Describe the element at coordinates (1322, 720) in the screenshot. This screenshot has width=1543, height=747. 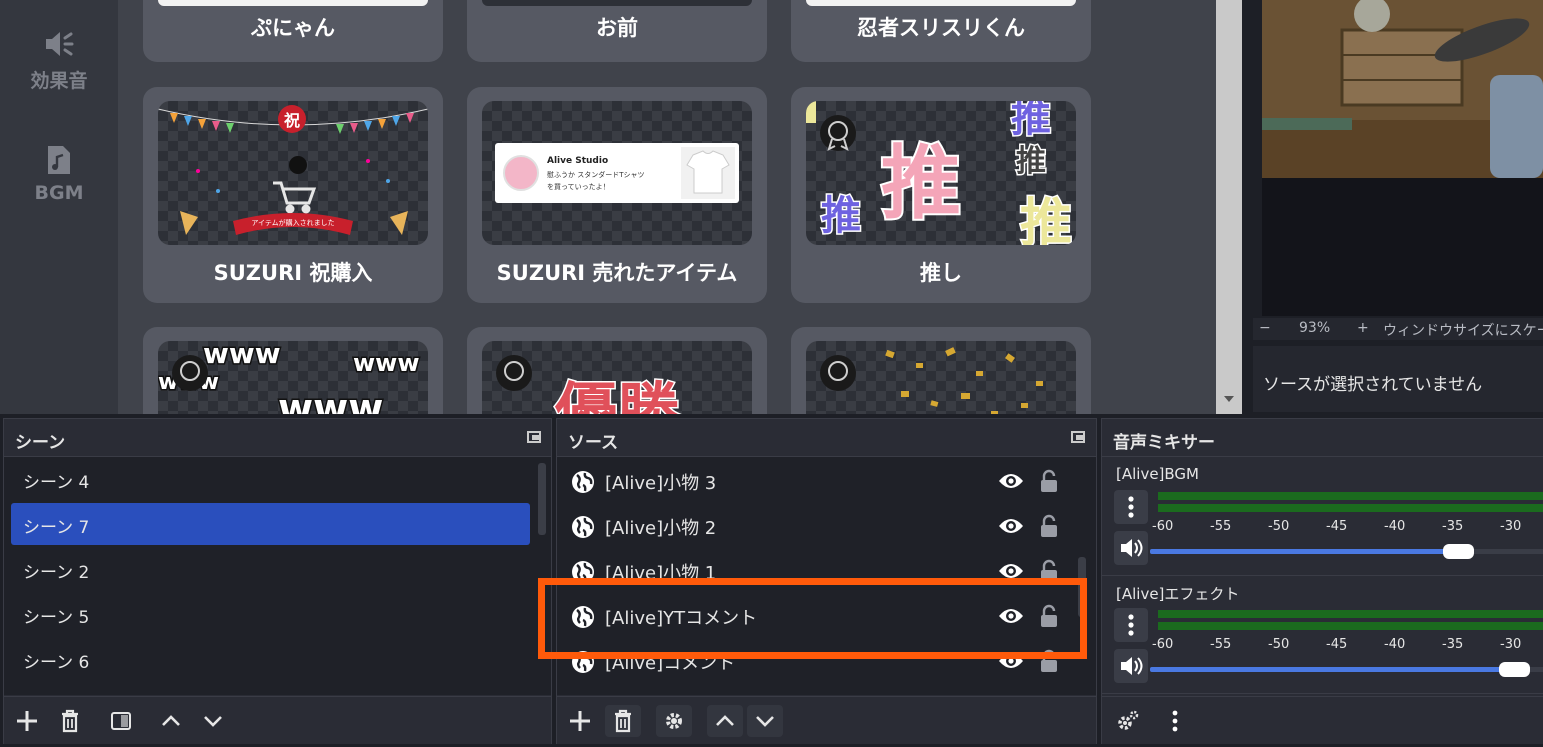
I see `mixer-toolbar` at that location.